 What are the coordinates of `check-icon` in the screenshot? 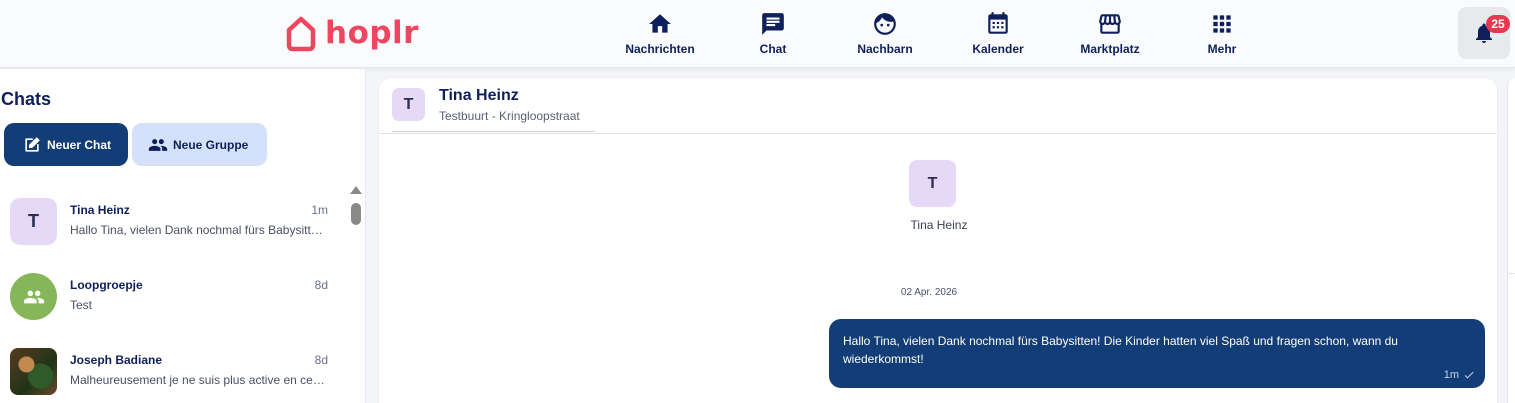 It's located at (1469, 375).